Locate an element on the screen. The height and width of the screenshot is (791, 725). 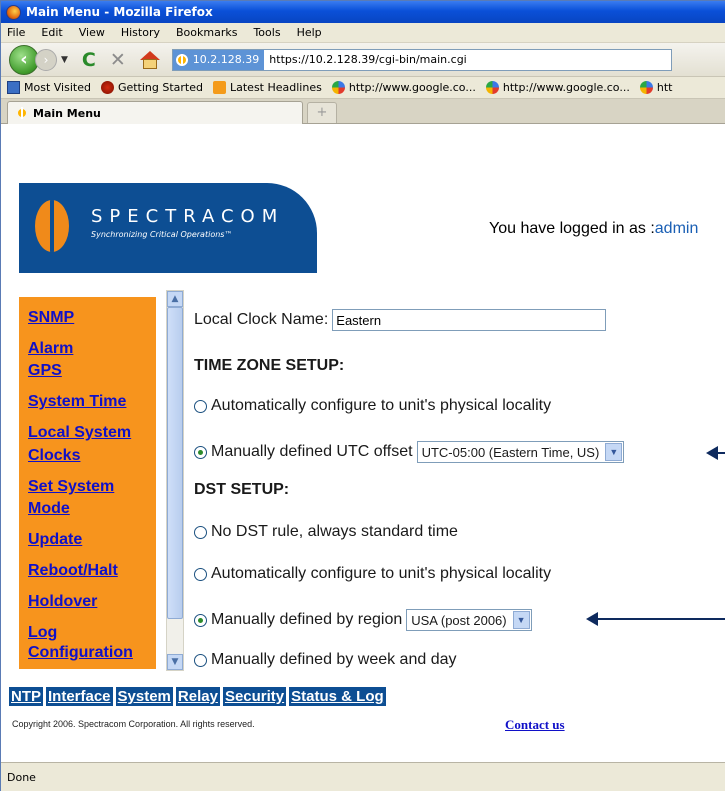
site-identity-badge: 10.2.128.39 is located at coordinates (218, 59).